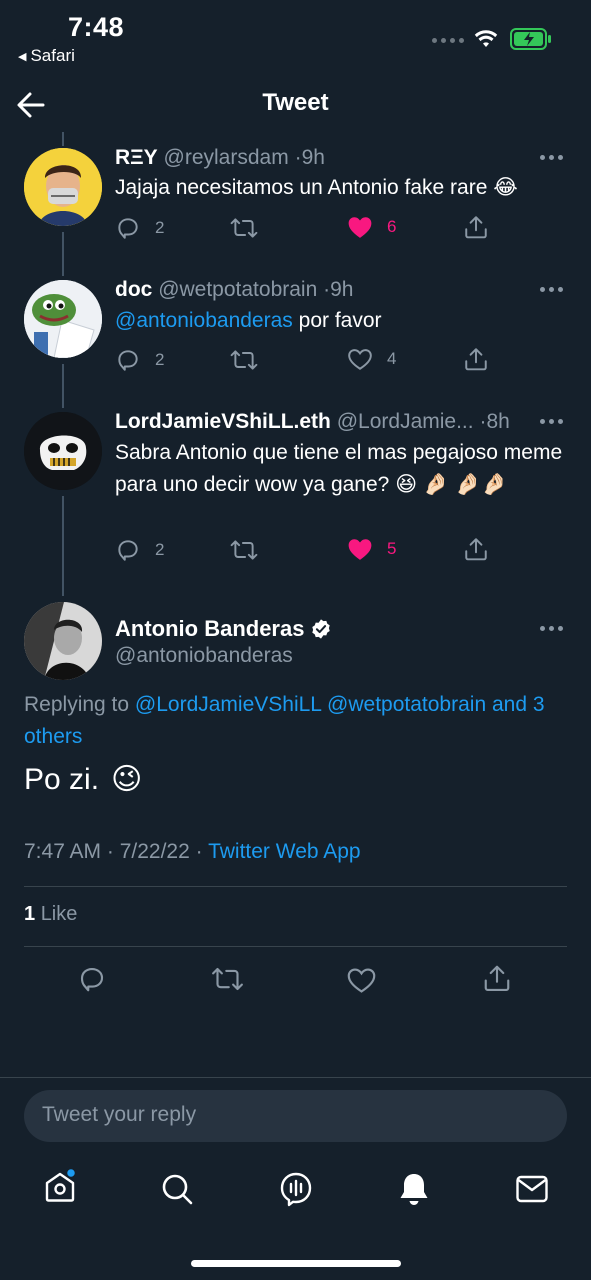 The height and width of the screenshot is (1280, 591). I want to click on tweet-text: @antoniobanderas por favor, so click(340, 321).